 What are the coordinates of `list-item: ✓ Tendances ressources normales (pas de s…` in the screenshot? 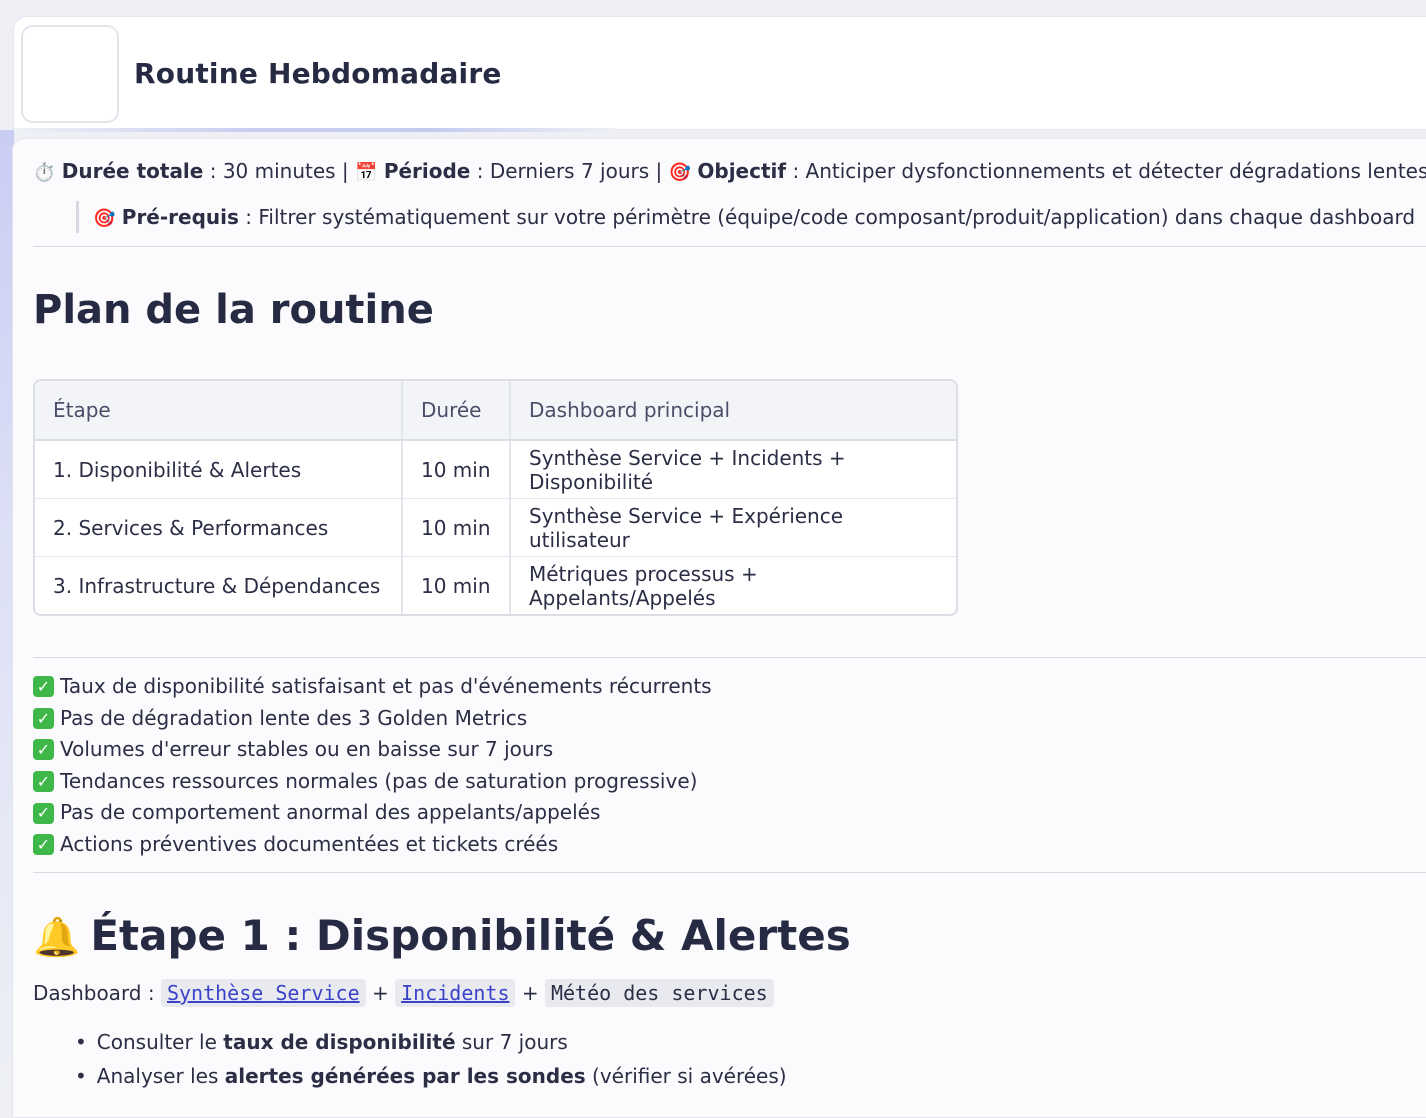 It's located at (372, 782).